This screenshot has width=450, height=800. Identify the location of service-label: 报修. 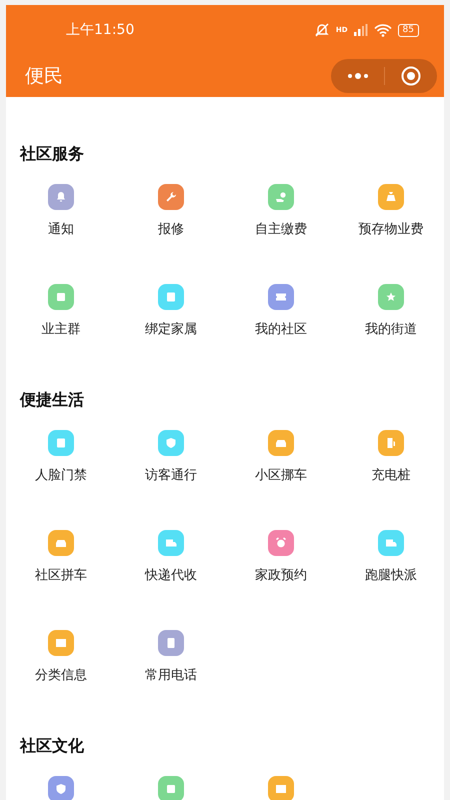
(171, 229).